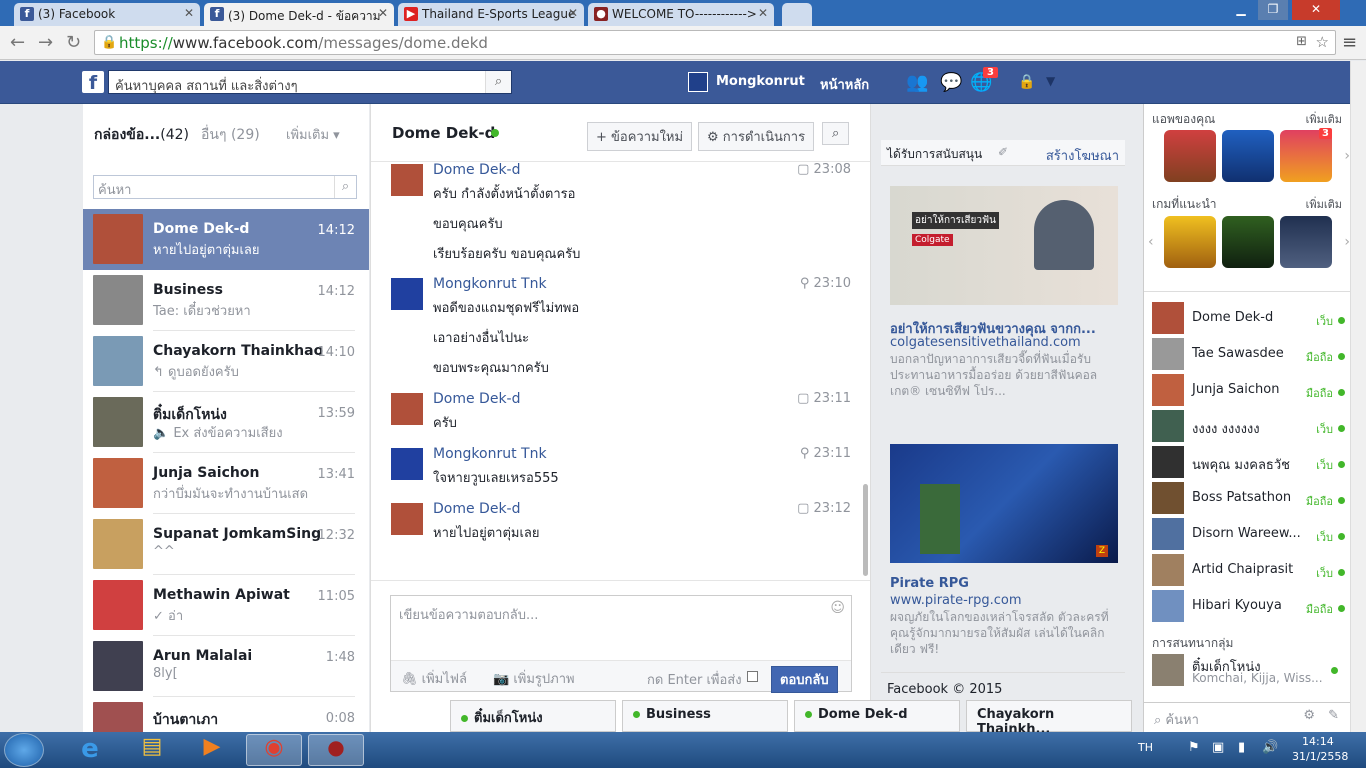 The height and width of the screenshot is (768, 1366). What do you see at coordinates (299, 14) in the screenshot?
I see `browser-tab-2: f (3) Dome Dek-d - ข้อความ ✕` at bounding box center [299, 14].